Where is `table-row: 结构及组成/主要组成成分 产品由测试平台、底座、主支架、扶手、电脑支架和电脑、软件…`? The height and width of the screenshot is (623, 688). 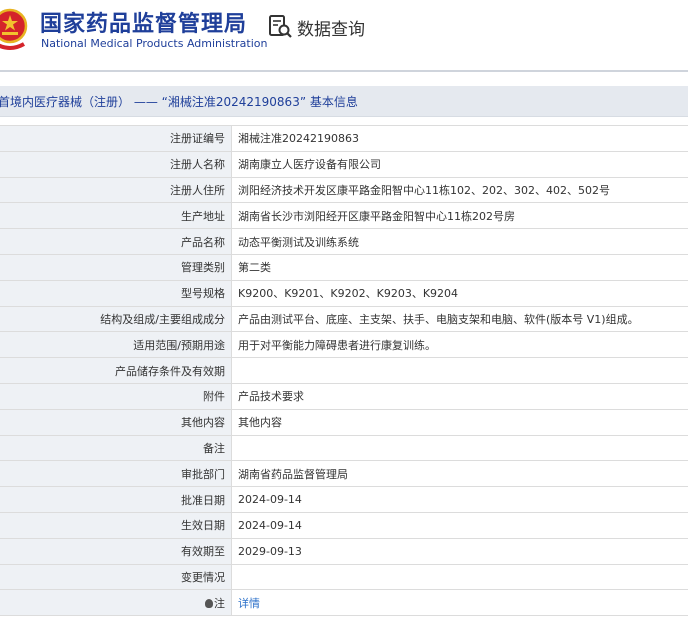
table-row: 结构及组成/主要组成成分 产品由测试平台、底座、主支架、扶手、电脑支架和电脑、软件… is located at coordinates (344, 319).